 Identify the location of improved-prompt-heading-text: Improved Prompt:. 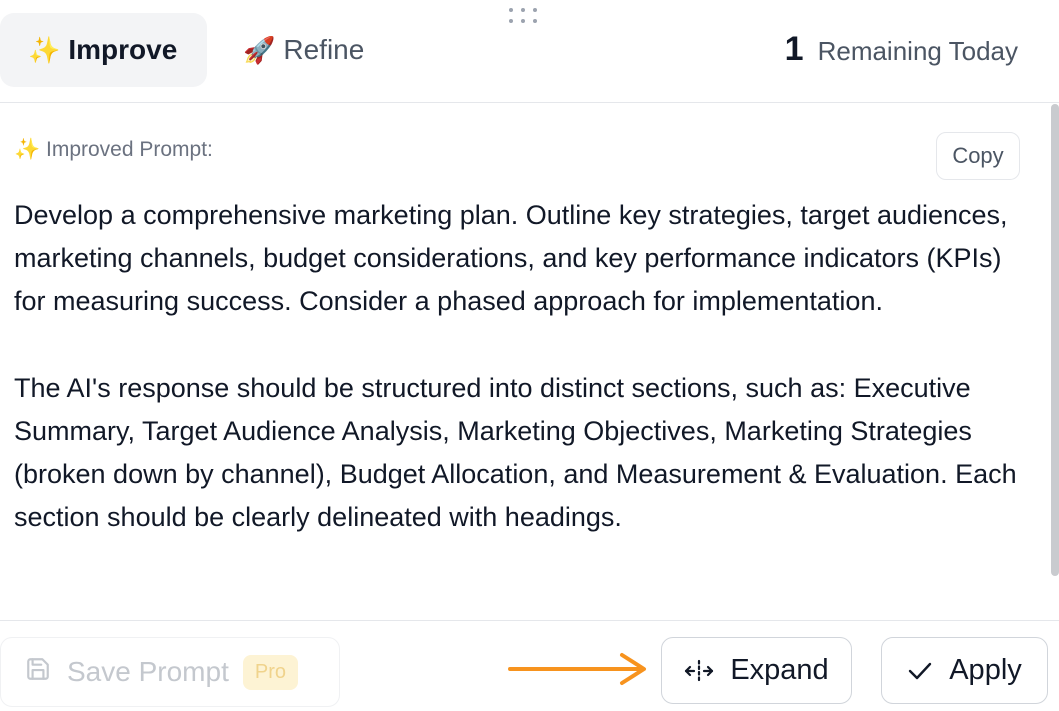
(129, 149).